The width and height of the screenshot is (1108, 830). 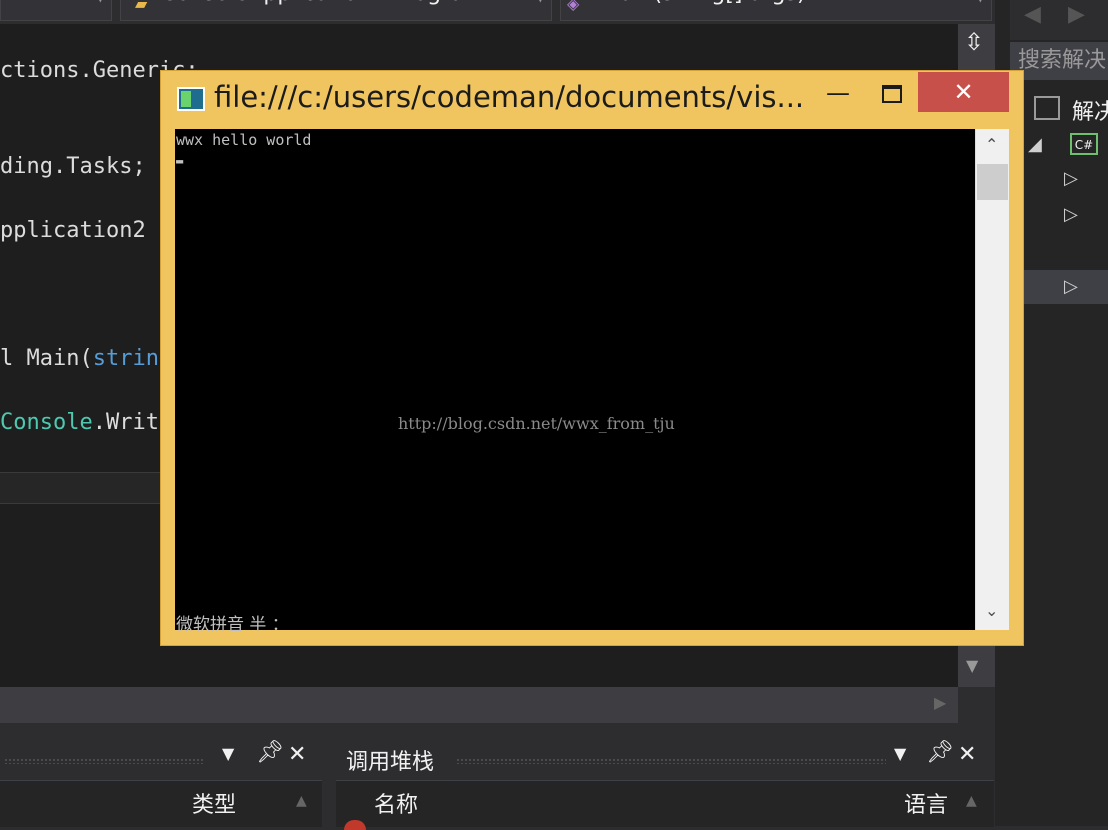 What do you see at coordinates (972, 665) in the screenshot?
I see `scroll-down-icon: ▼` at bounding box center [972, 665].